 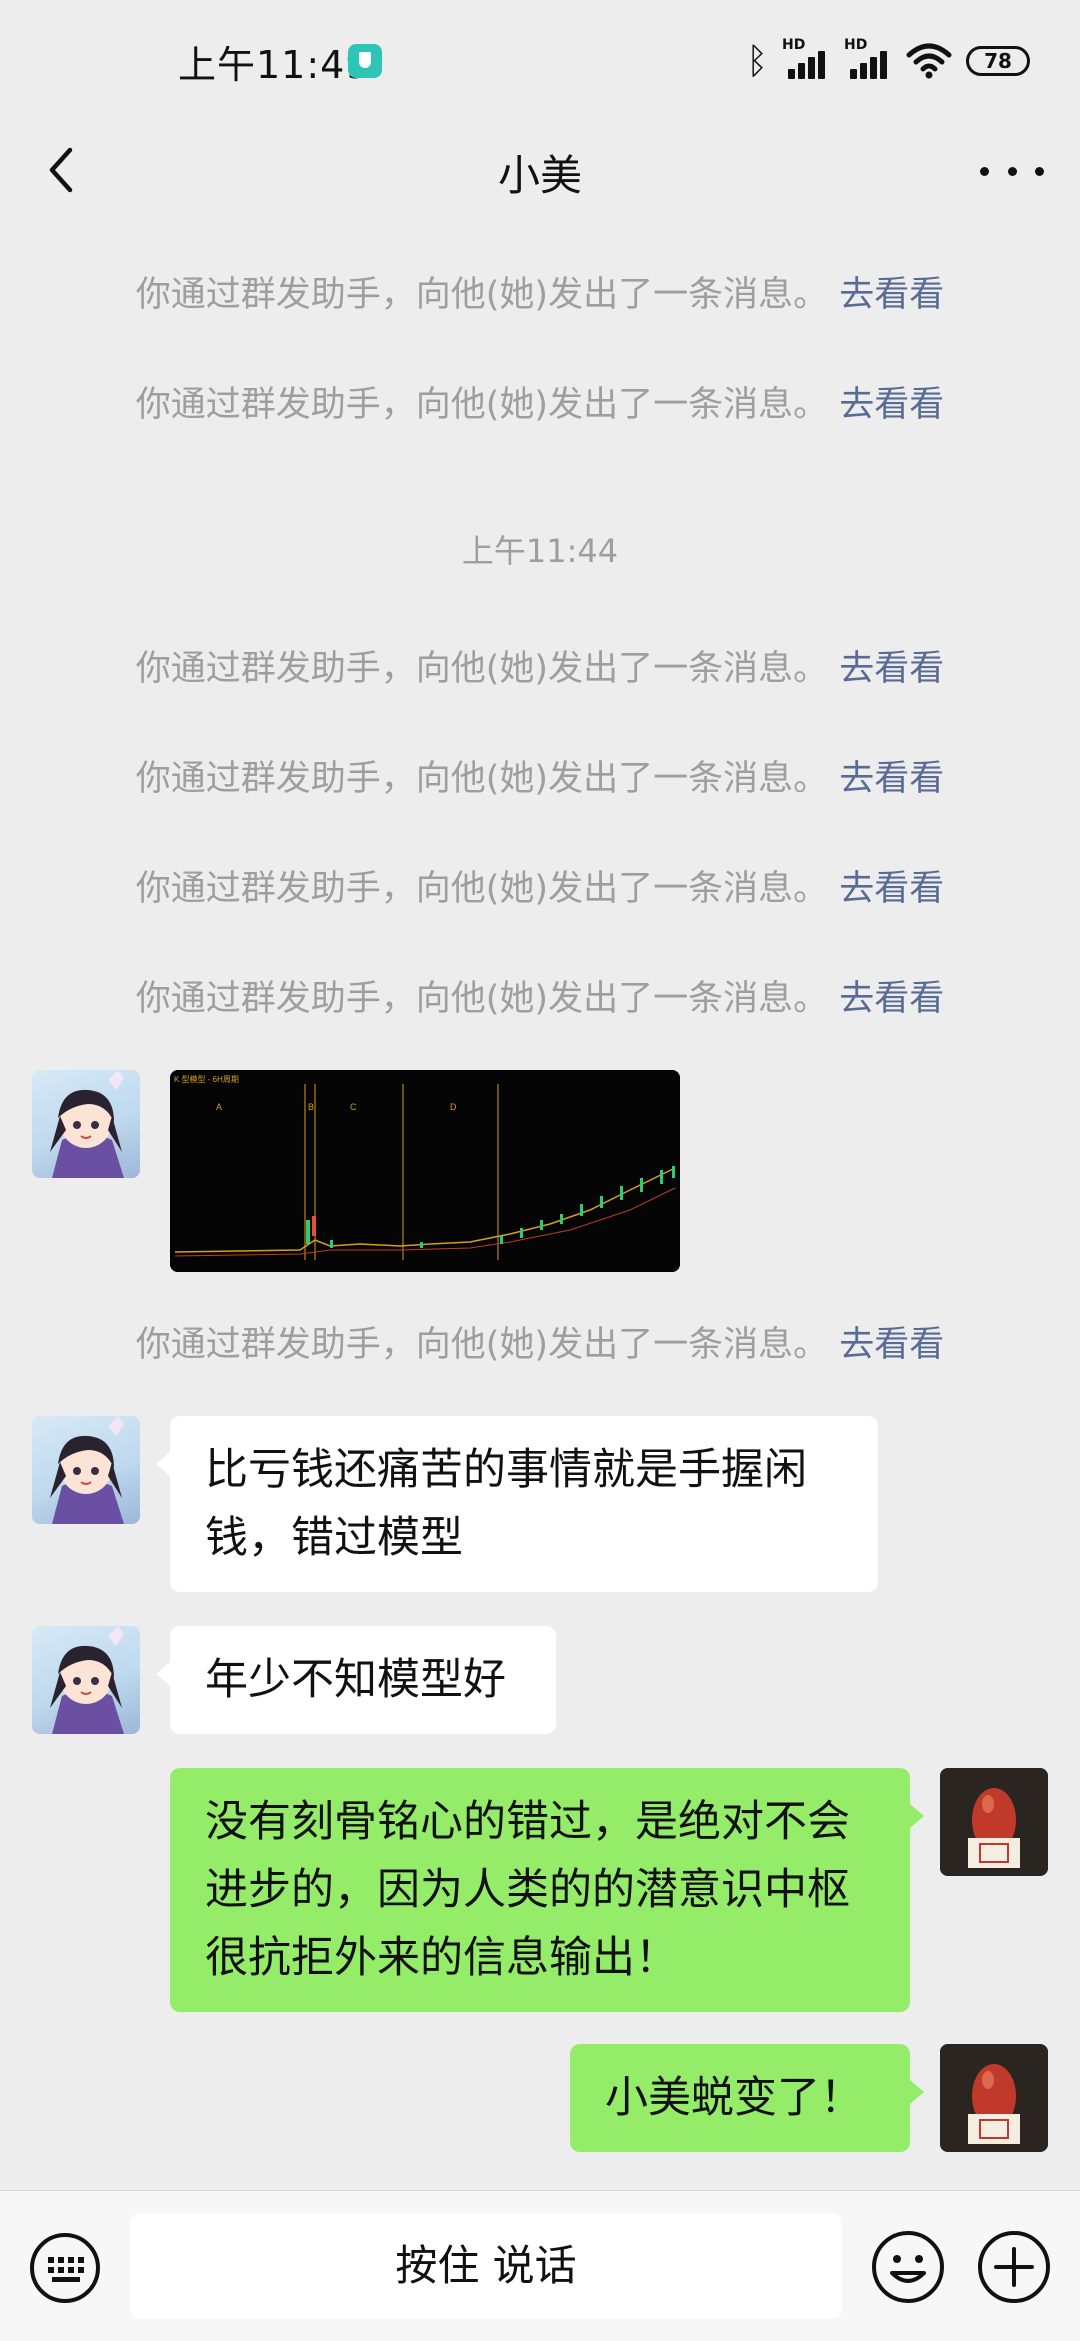 What do you see at coordinates (517, 1504) in the screenshot?
I see `message-bubble-incoming: 比亏钱还痛苦的事情就是手握闲钱，错过模型` at bounding box center [517, 1504].